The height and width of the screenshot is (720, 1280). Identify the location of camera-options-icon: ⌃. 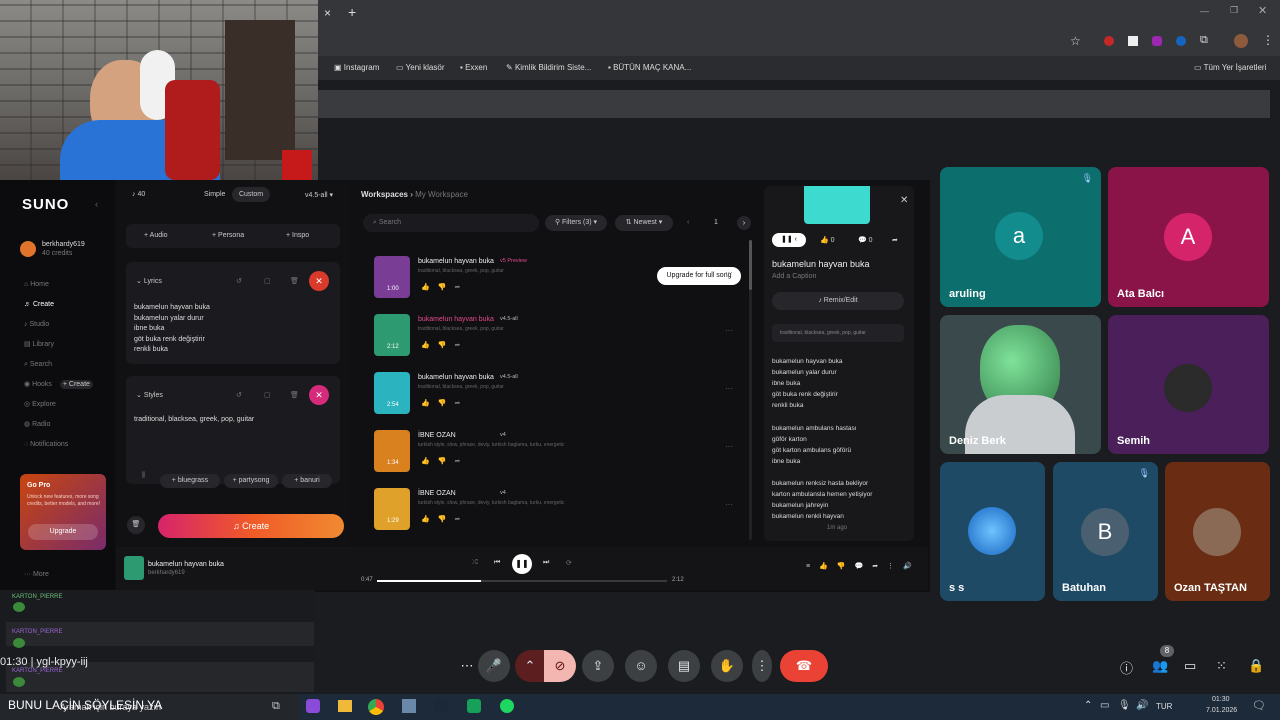
(530, 666).